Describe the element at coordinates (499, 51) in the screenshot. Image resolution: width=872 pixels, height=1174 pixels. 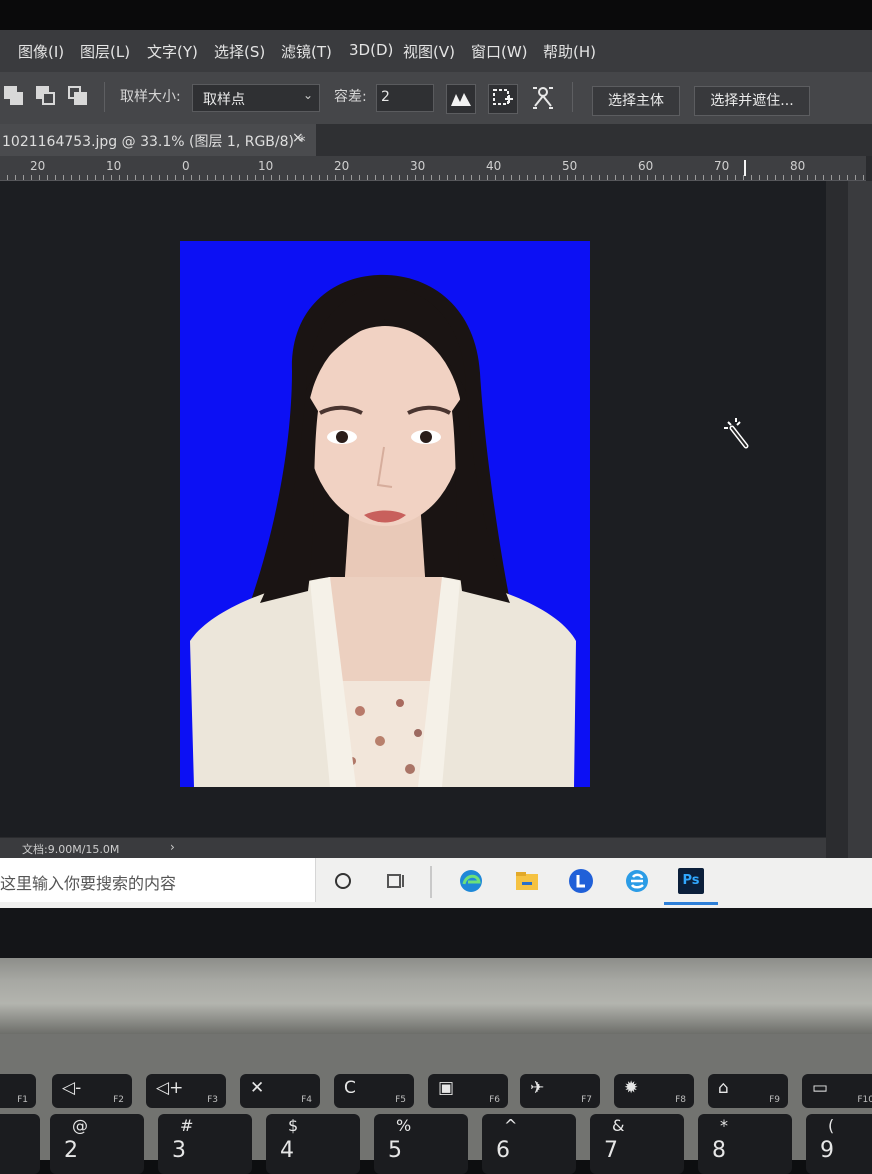
I see `menu-window: 窗口(W)` at that location.